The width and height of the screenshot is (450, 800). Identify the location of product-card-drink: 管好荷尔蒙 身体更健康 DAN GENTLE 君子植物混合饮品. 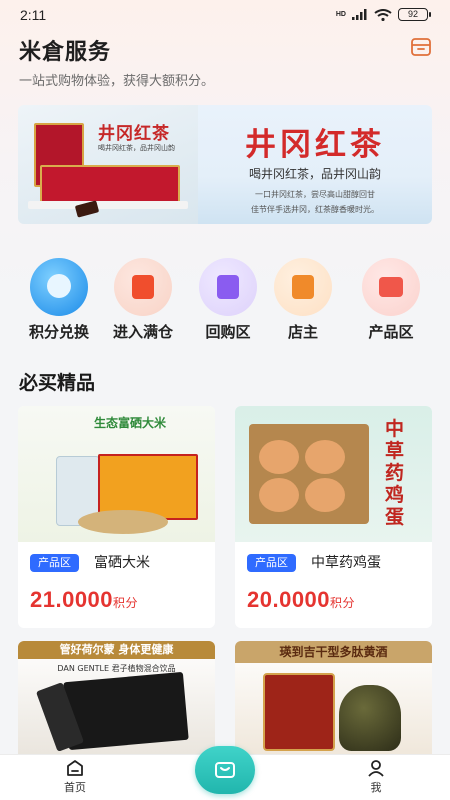
(116, 701).